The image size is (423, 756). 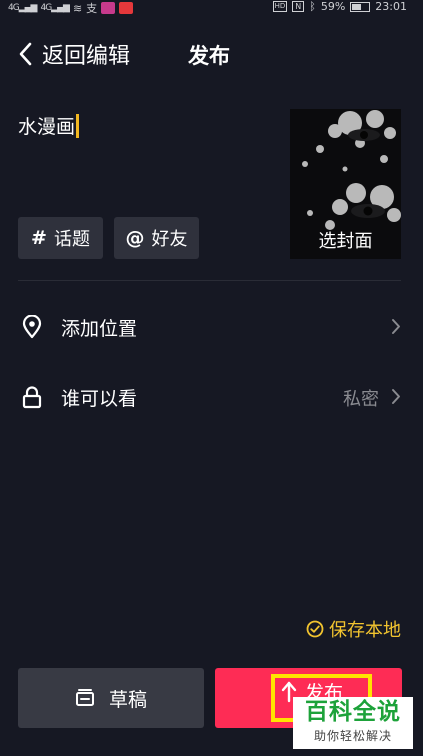 I want to click on mention-friends-button: @ 好友, so click(x=156, y=238).